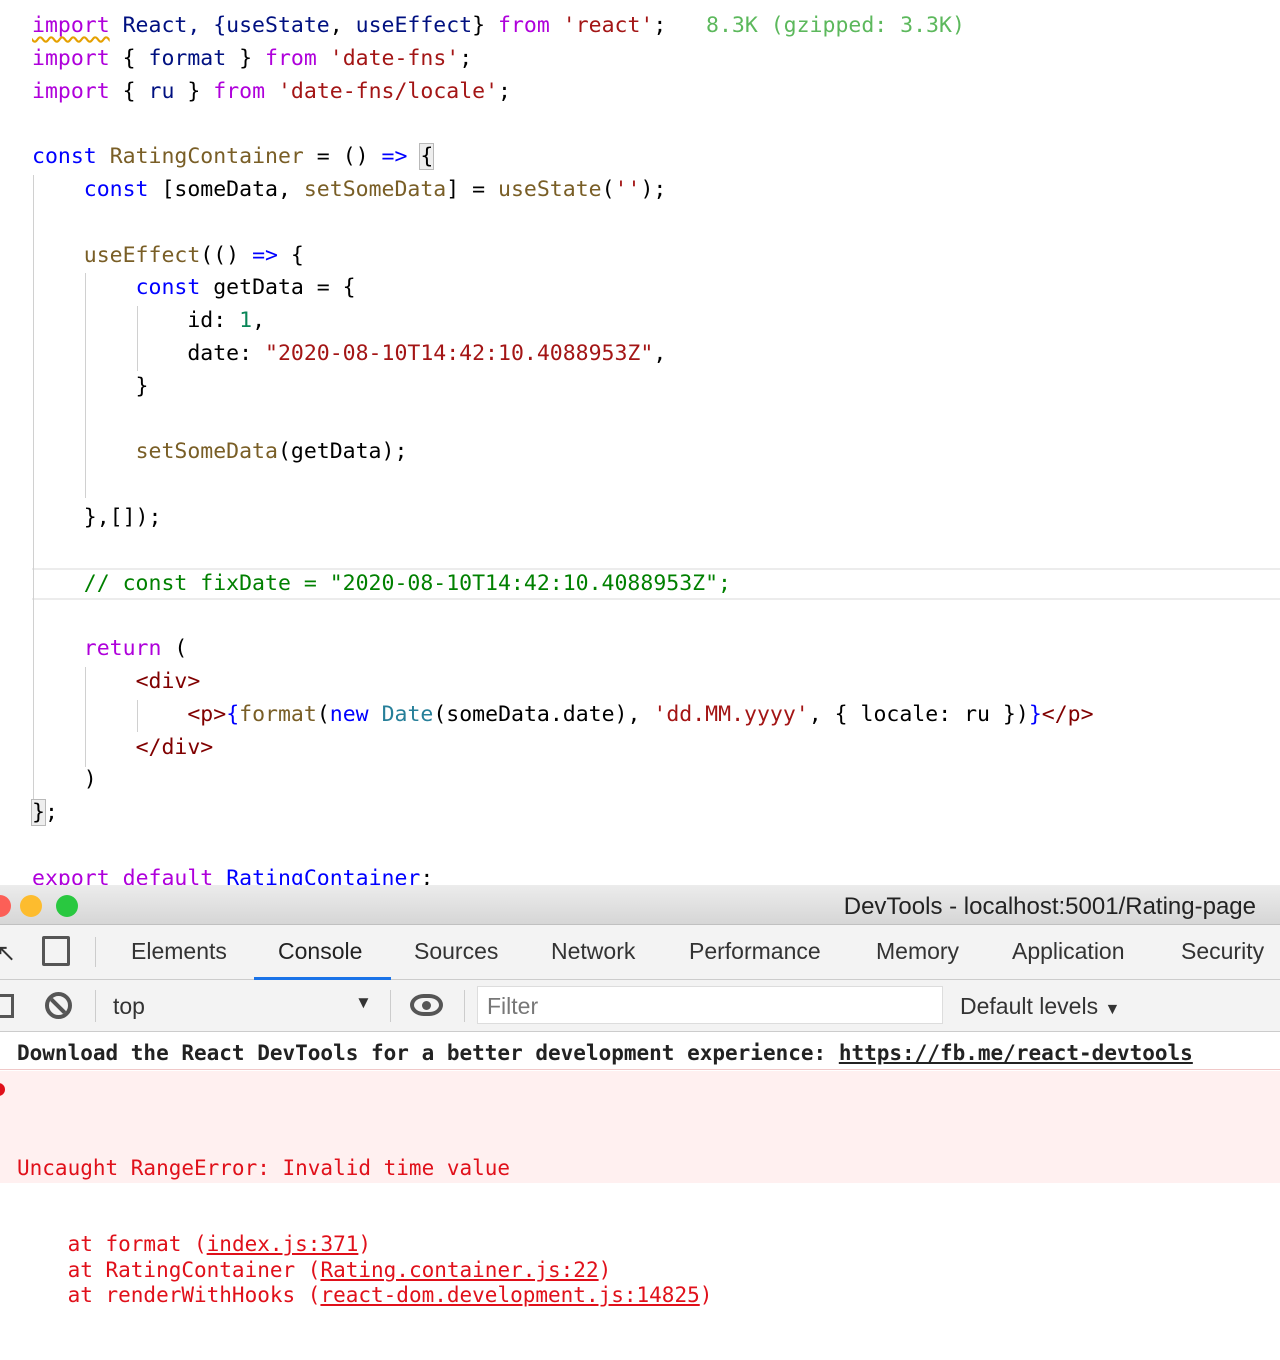 The image size is (1280, 1360). Describe the element at coordinates (627, 189) in the screenshot. I see `code-token: ''` at that location.